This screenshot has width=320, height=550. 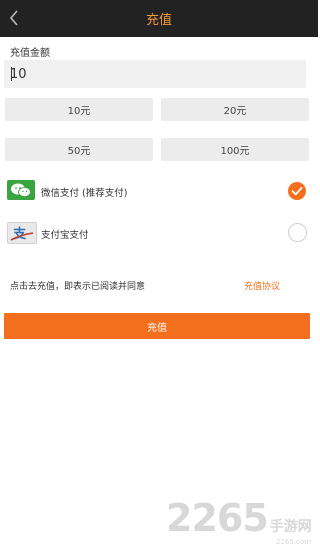 I want to click on watermark-number: 2265, so click(x=217, y=518).